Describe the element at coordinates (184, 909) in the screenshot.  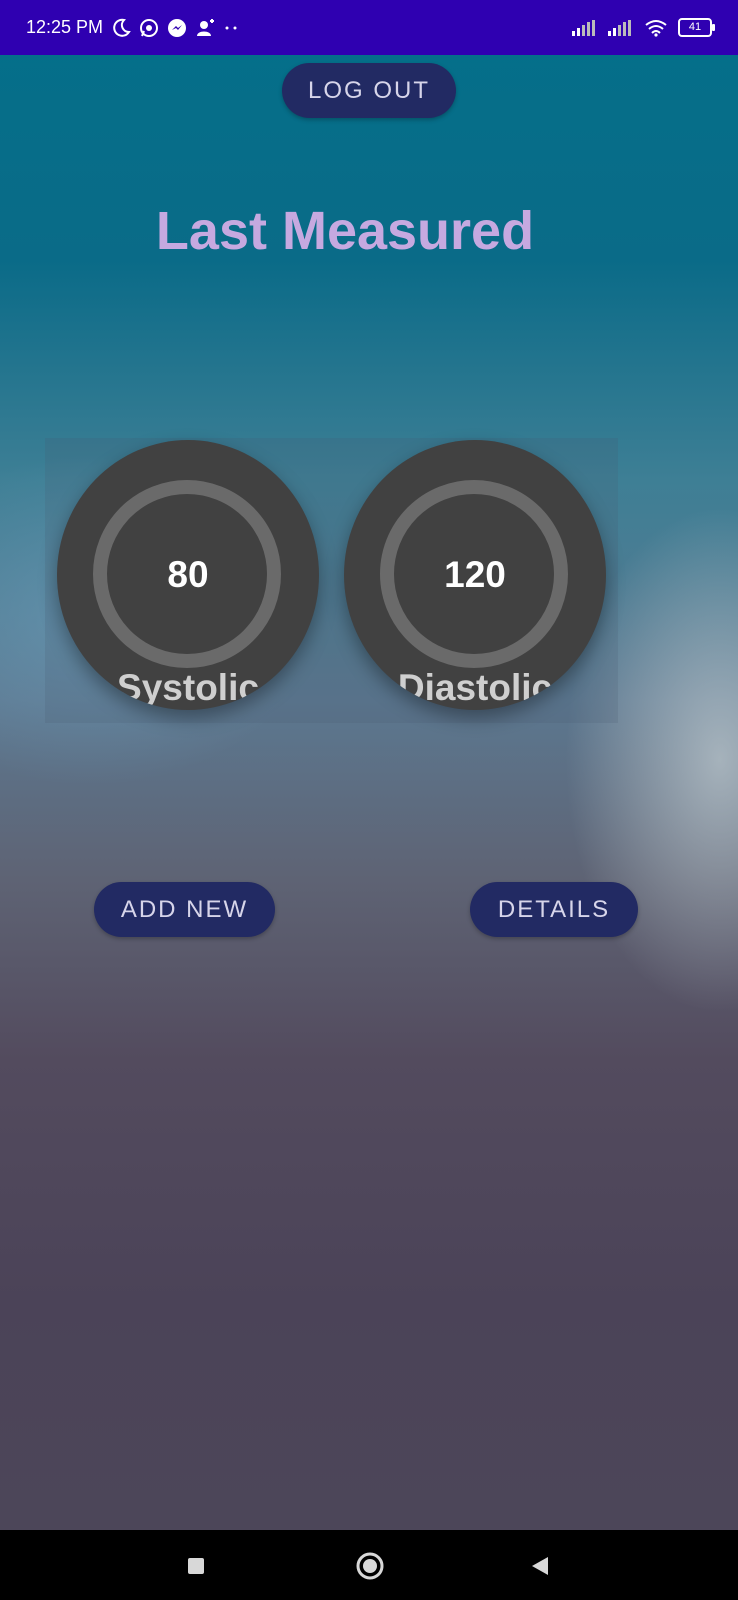
I see `add-new-button: ADD NEW` at that location.